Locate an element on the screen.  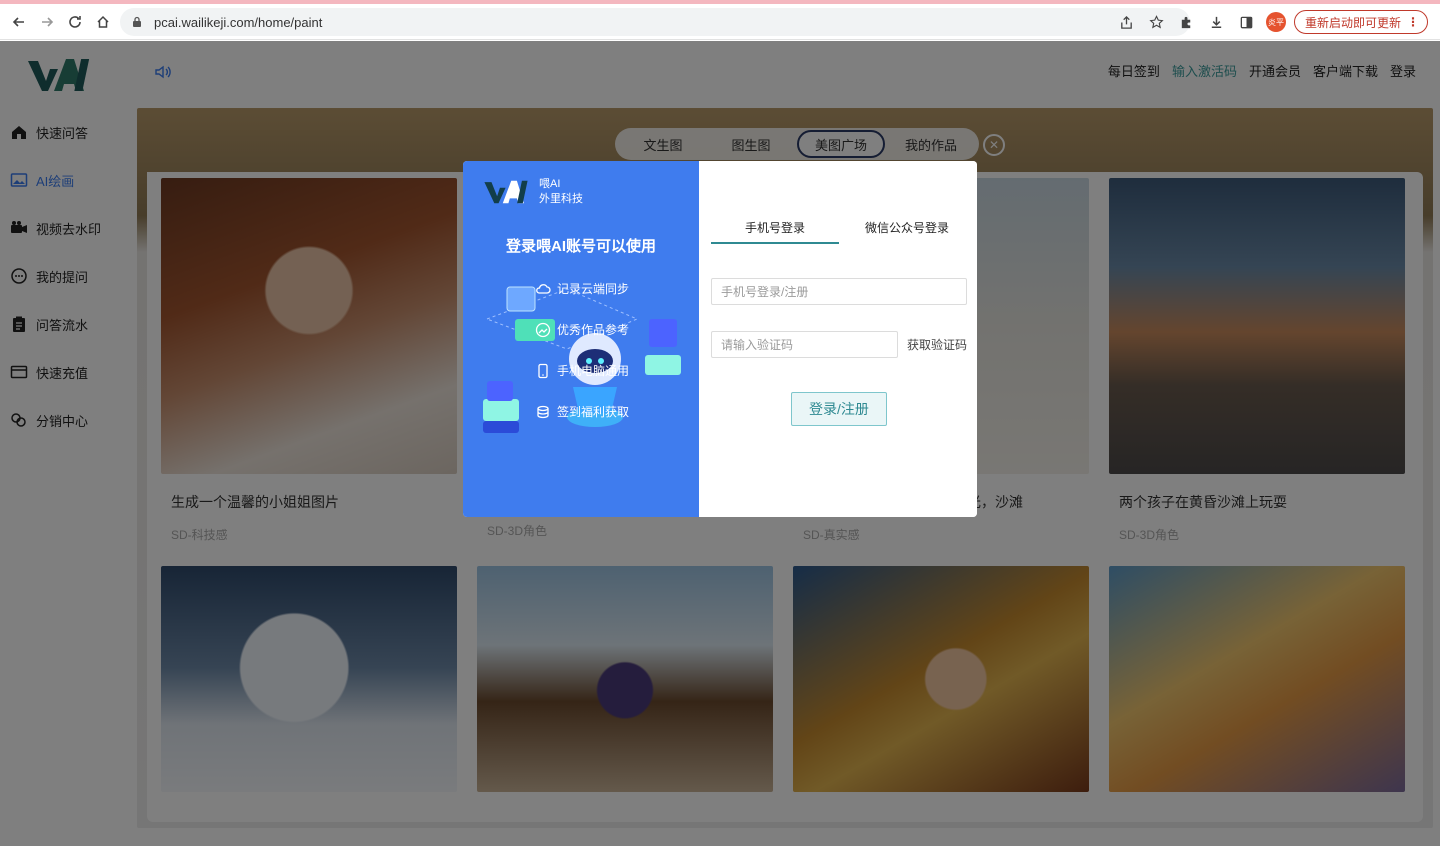
side-panel-icon is located at coordinates (1247, 22).